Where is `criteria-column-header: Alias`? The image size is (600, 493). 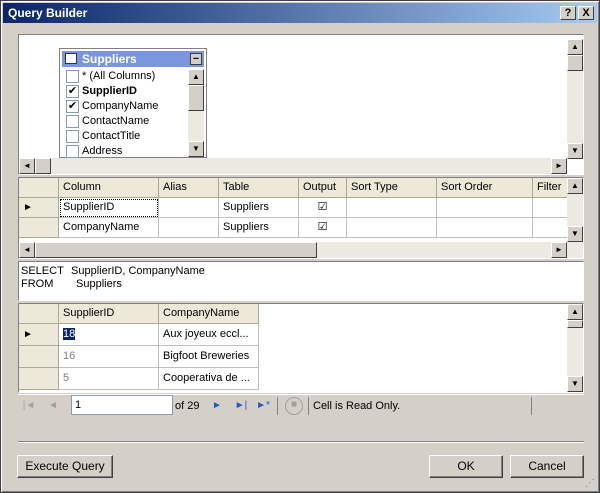
criteria-column-header: Alias is located at coordinates (189, 188).